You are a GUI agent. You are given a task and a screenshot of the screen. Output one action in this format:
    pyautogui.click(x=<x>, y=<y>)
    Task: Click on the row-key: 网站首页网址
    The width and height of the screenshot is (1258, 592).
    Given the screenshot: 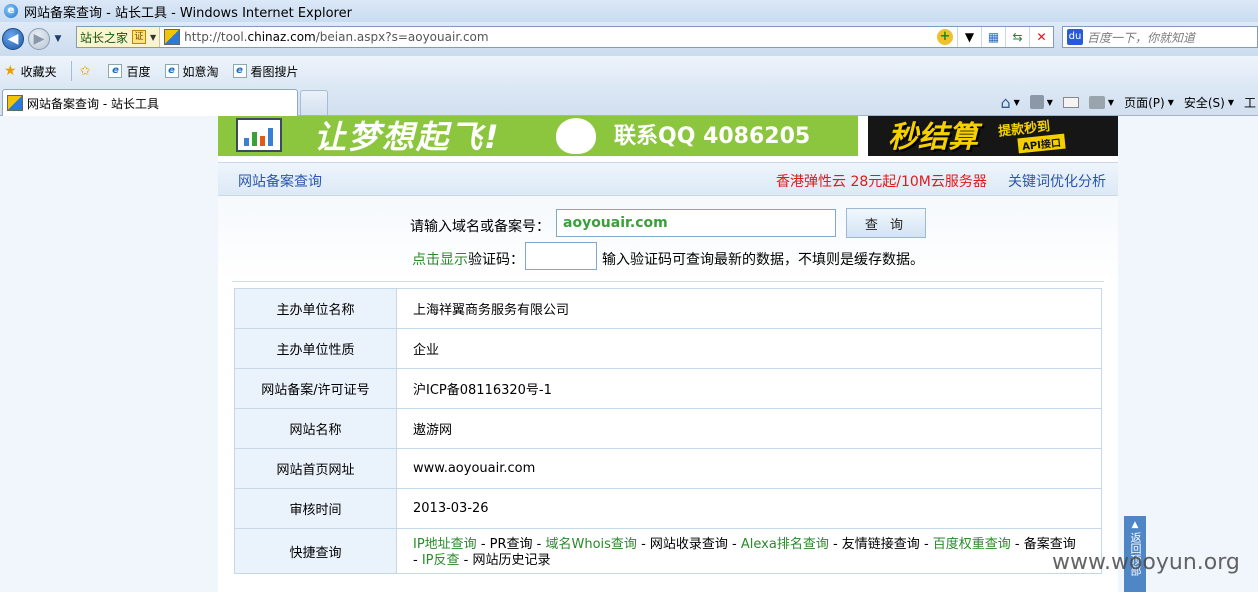 What is the action you would take?
    pyautogui.click(x=315, y=468)
    